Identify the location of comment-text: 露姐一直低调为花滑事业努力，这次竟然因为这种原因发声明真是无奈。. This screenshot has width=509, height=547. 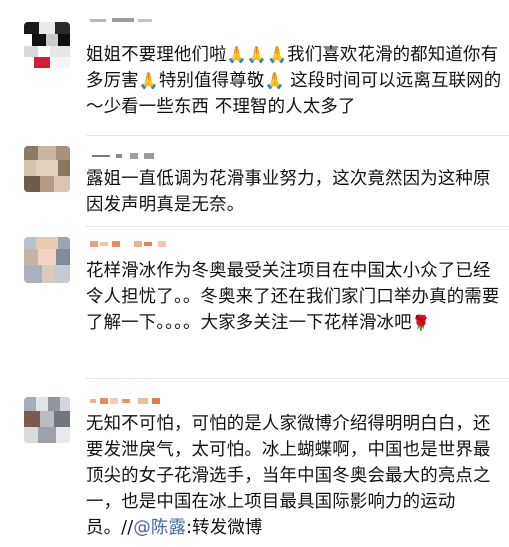
(288, 192).